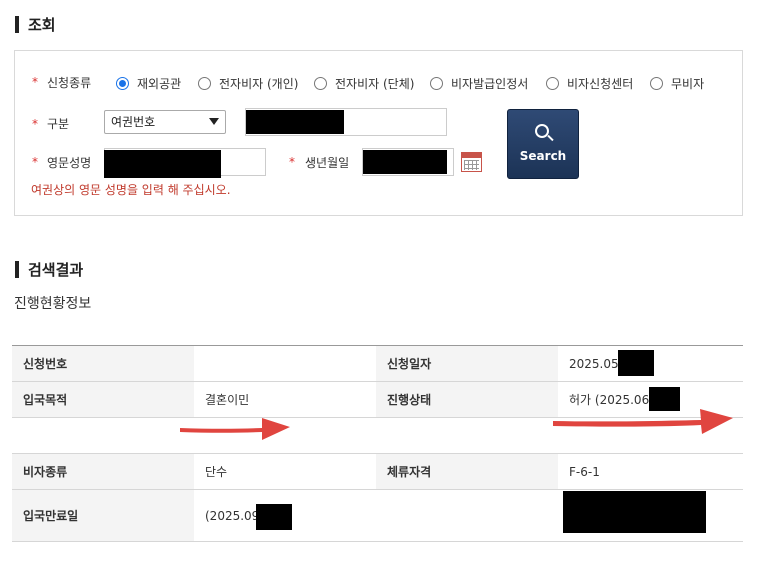 The width and height of the screenshot is (757, 571). Describe the element at coordinates (688, 84) in the screenshot. I see `radio-label: 무비자` at that location.